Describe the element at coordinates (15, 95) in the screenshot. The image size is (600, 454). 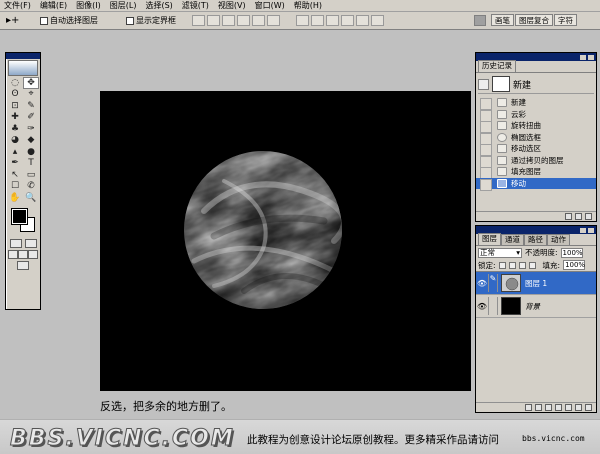
I see `lasso-tool-icon: ʘ` at that location.